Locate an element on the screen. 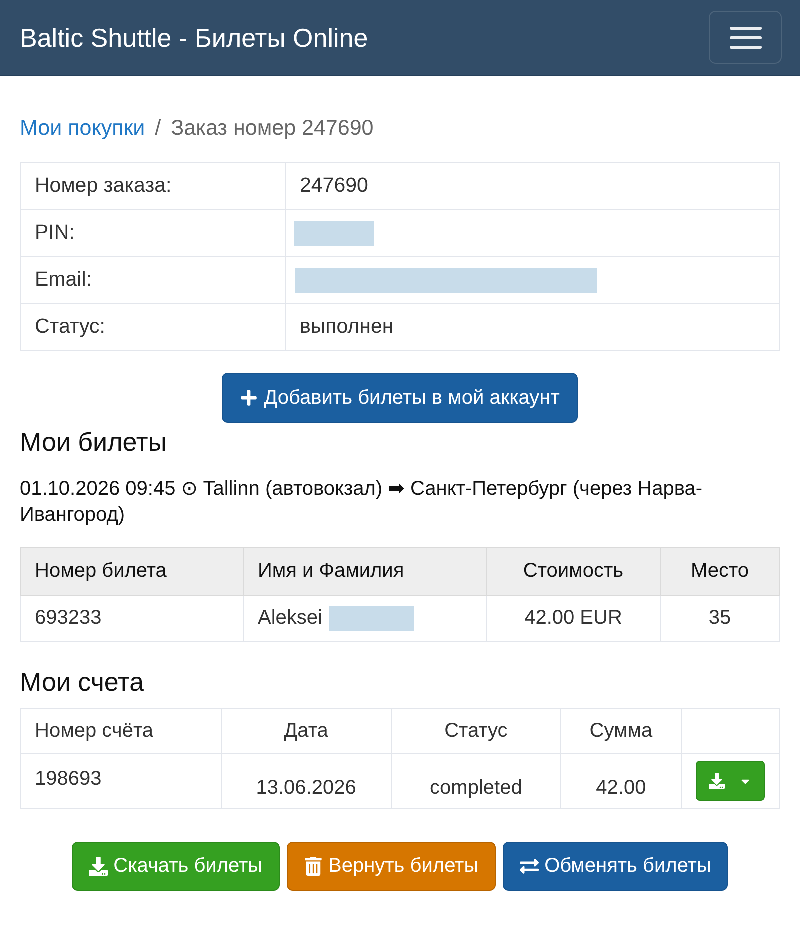  column-header: Дата is located at coordinates (306, 731).